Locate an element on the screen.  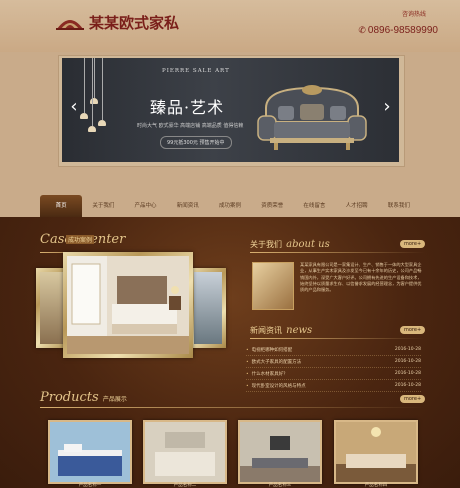
chevron-right-icon: › is located at coordinates (387, 107).